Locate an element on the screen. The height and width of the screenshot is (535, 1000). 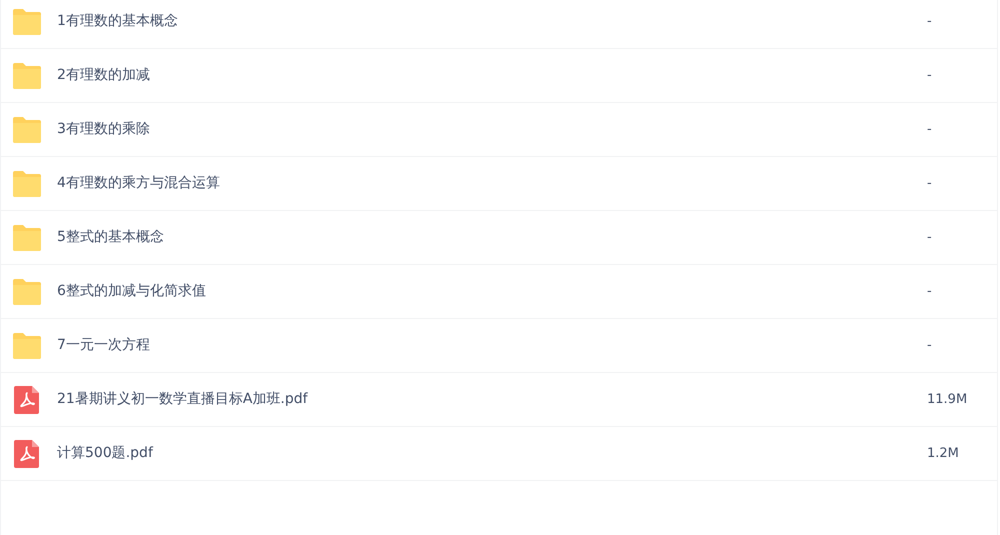
file-name: 21暑期讲义初一数学直播目标A加班.pdf is located at coordinates (182, 399).